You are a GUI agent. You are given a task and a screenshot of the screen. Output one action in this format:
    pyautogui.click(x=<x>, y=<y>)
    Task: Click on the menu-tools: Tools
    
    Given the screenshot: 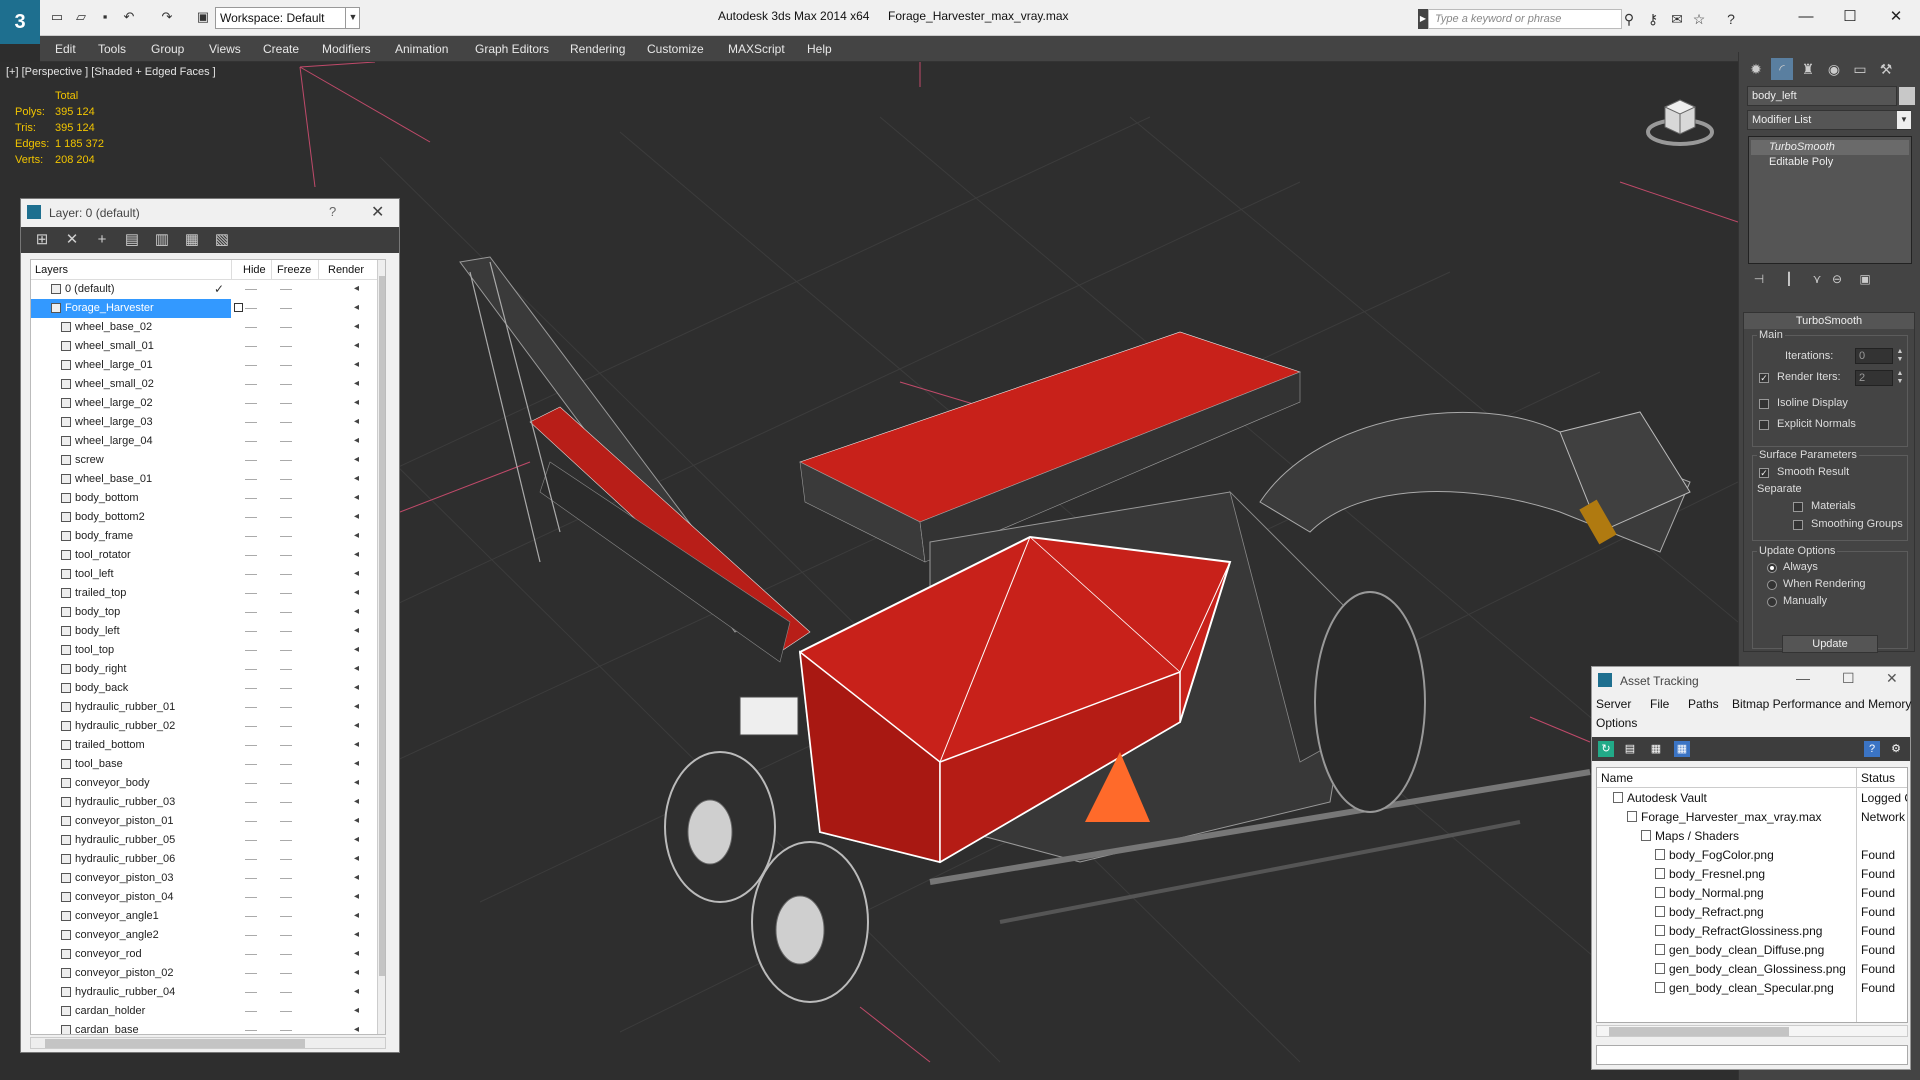 What is the action you would take?
    pyautogui.click(x=112, y=49)
    